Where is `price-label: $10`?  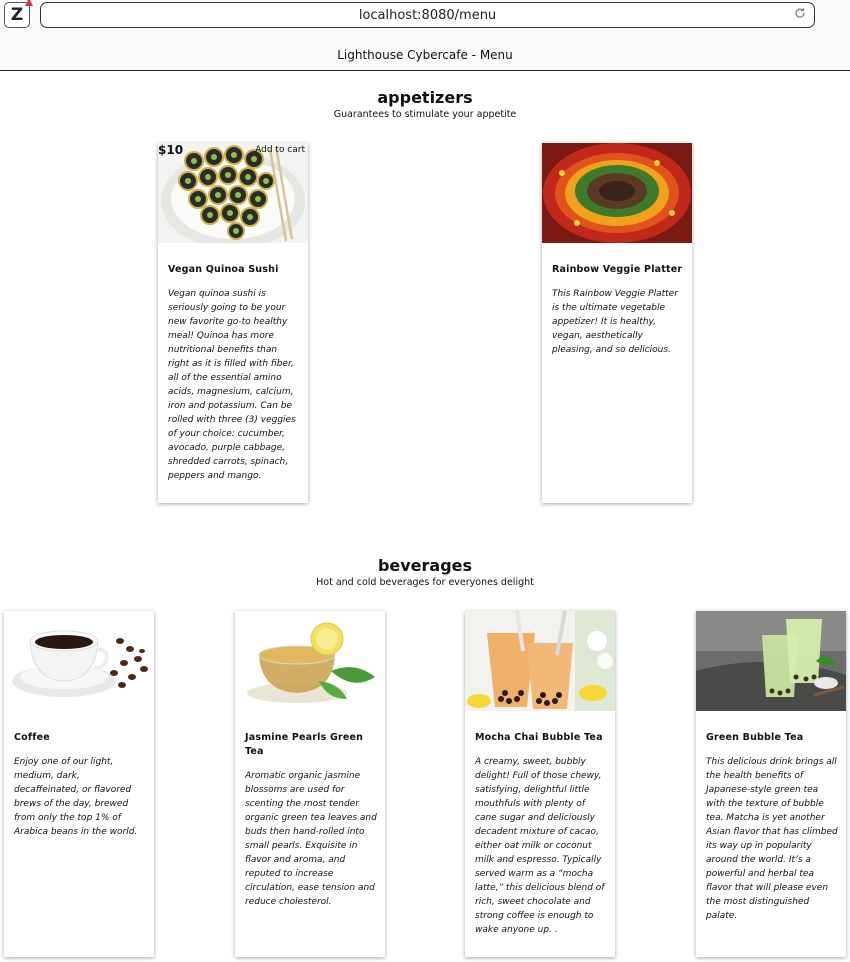
price-label: $10 is located at coordinates (171, 150).